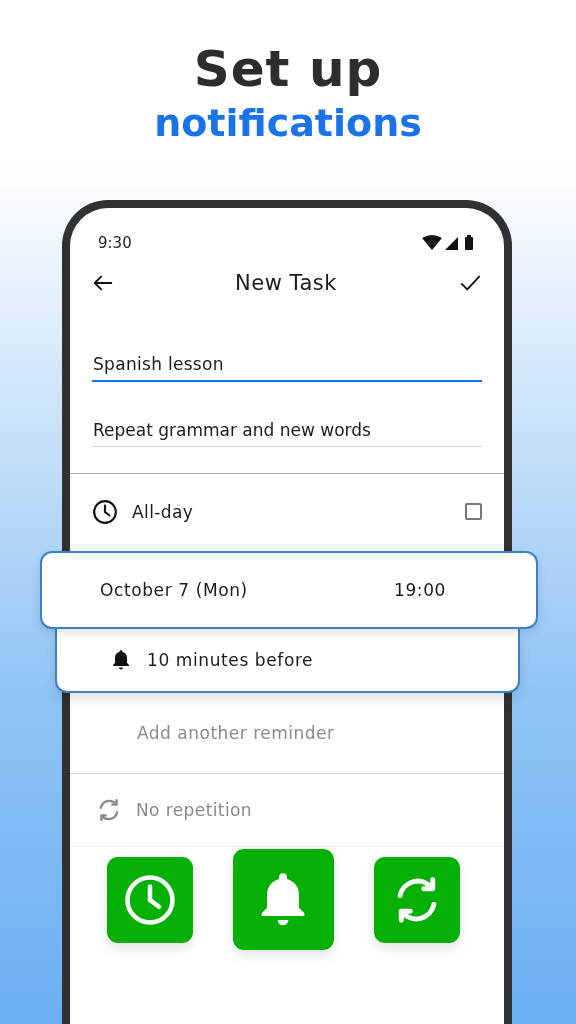  I want to click on title-field: Spanish lesson, so click(287, 368).